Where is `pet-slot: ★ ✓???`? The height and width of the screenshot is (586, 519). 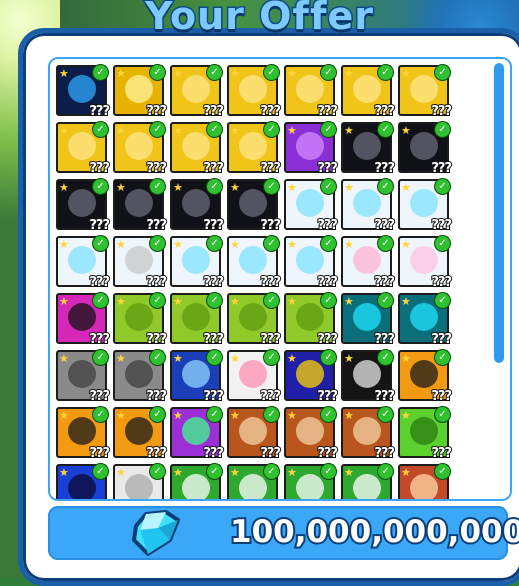 pet-slot: ★ ✓??? is located at coordinates (254, 263).